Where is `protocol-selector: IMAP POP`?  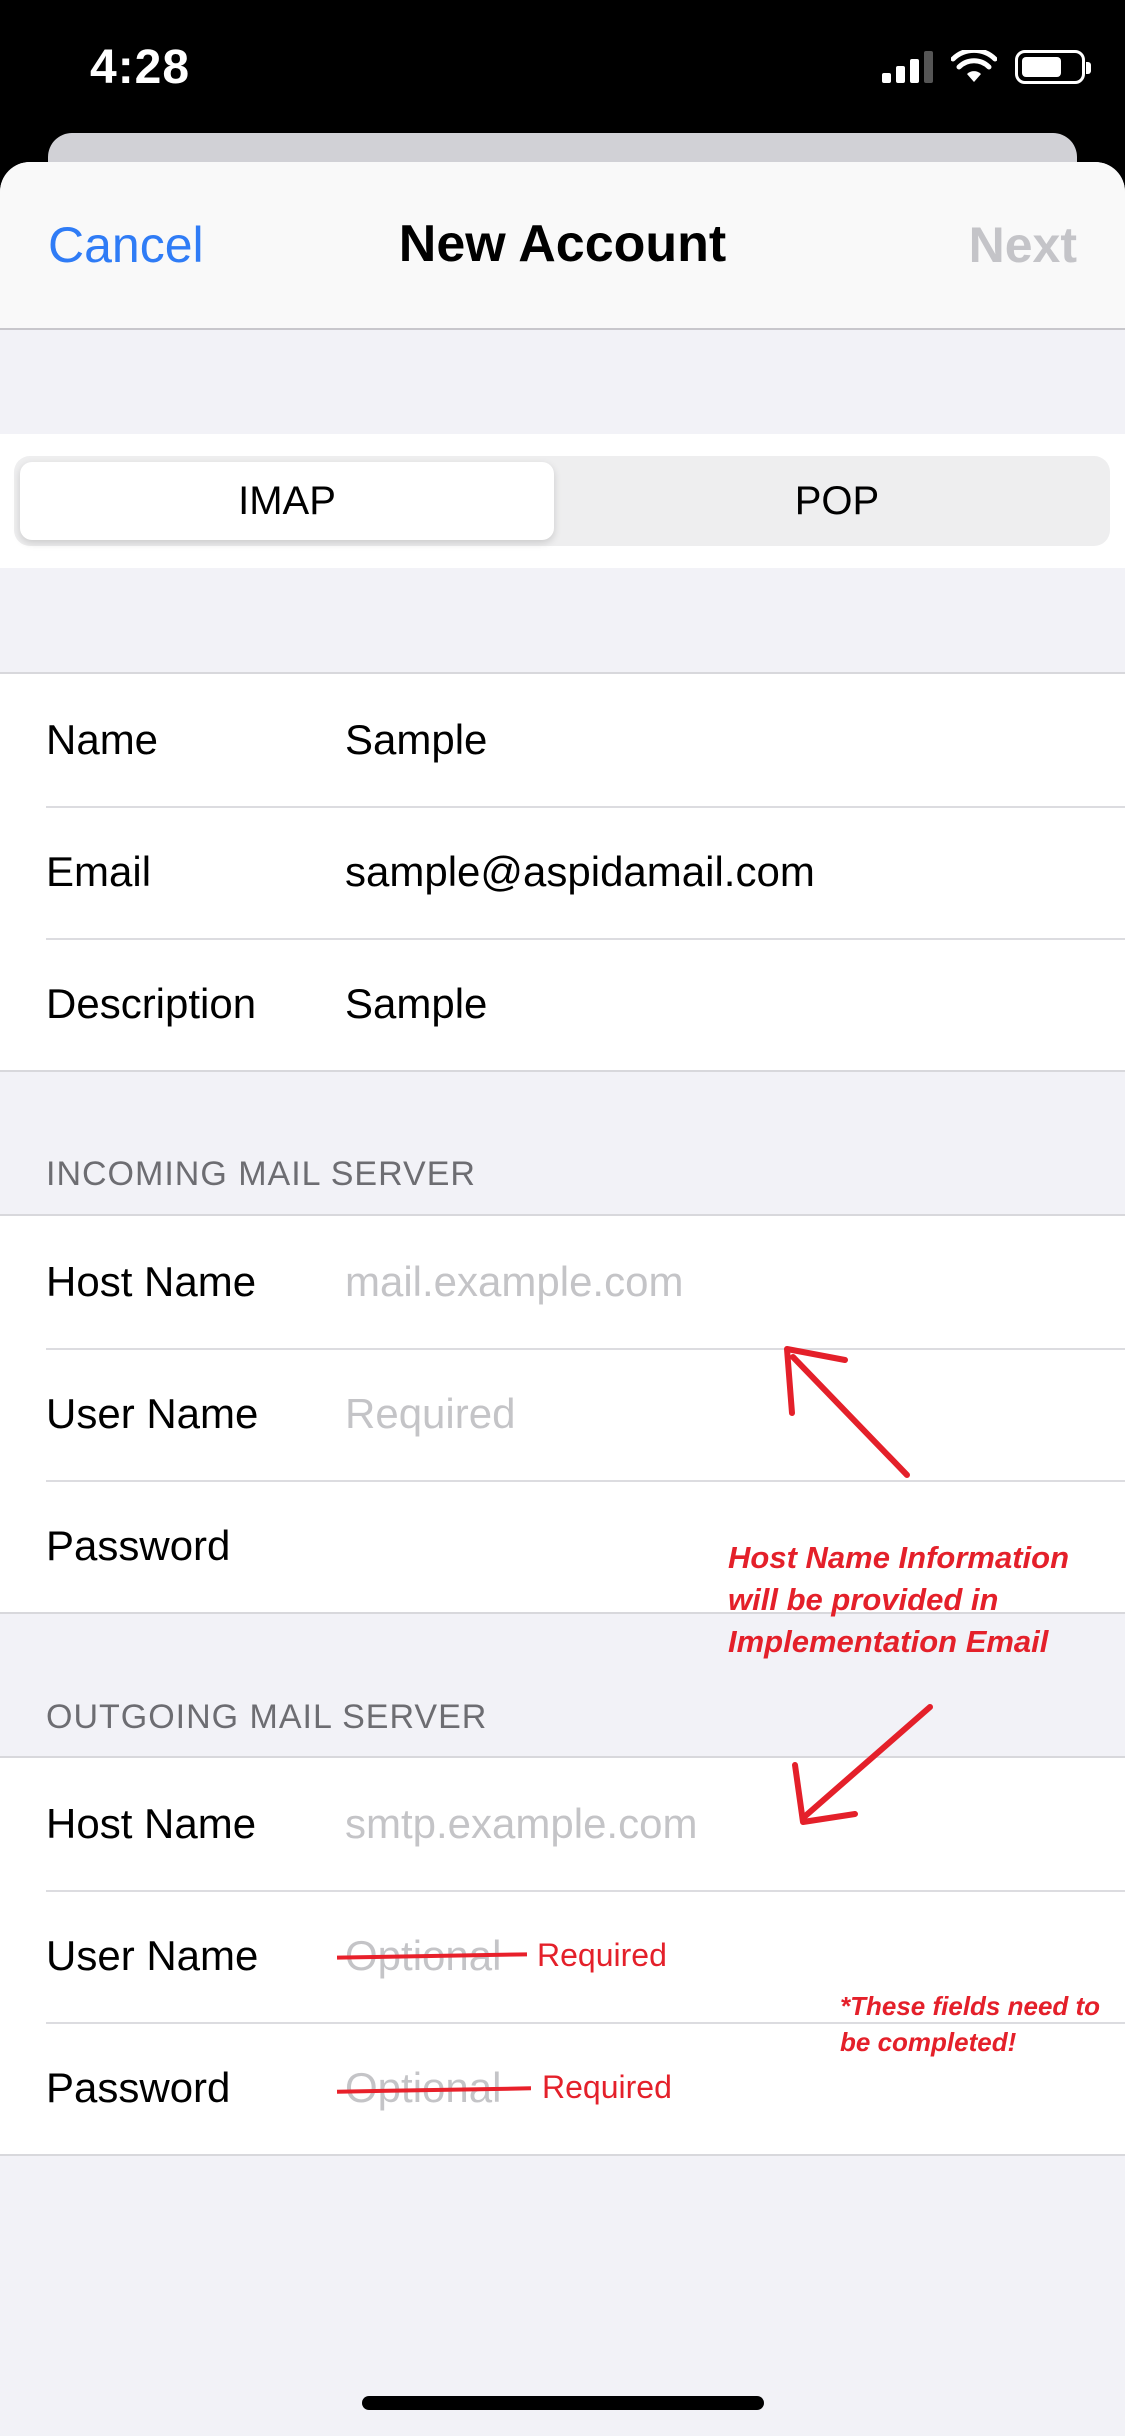 protocol-selector: IMAP POP is located at coordinates (562, 501).